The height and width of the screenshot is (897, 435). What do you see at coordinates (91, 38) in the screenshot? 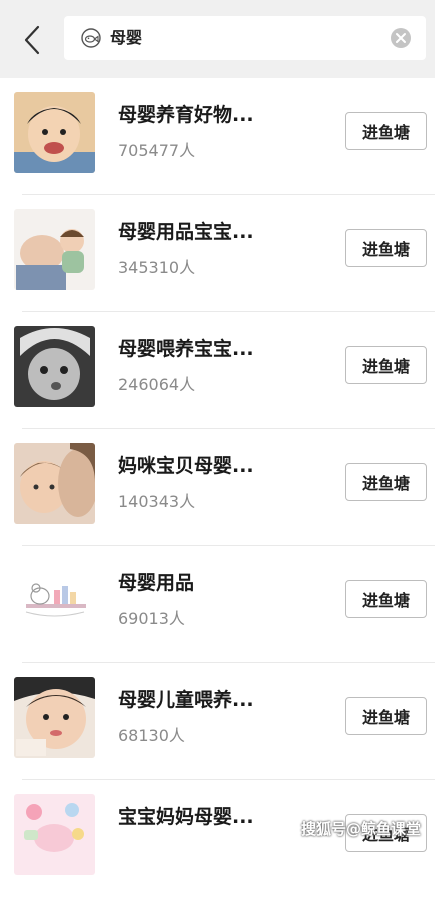
I see `fish-pond-icon` at bounding box center [91, 38].